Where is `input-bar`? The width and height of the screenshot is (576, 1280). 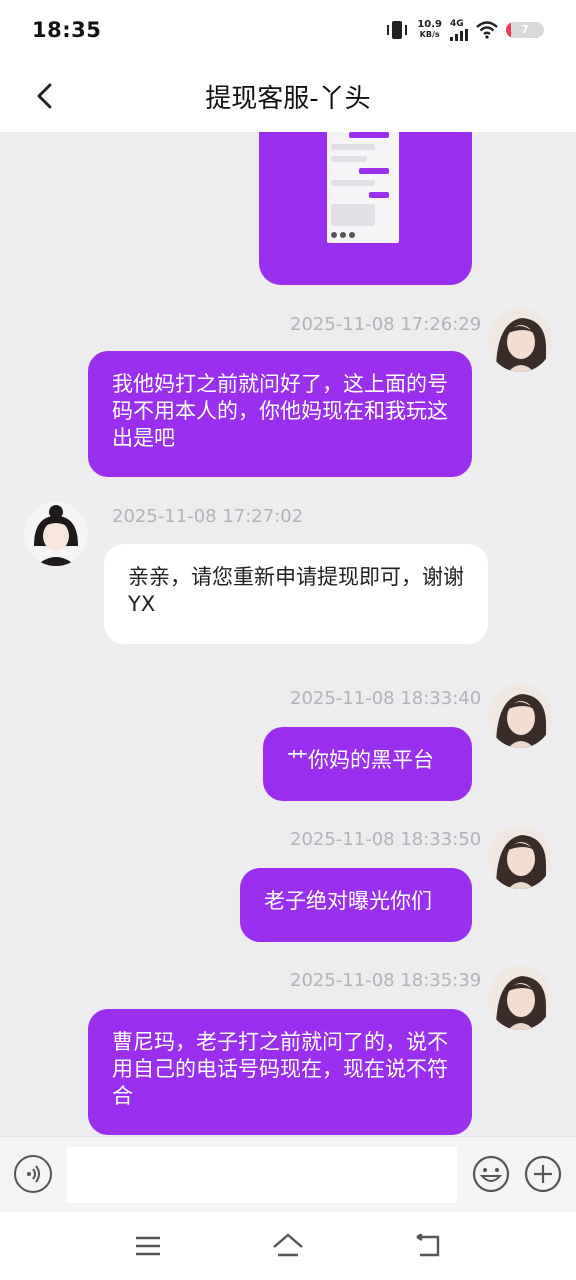
input-bar is located at coordinates (288, 1174).